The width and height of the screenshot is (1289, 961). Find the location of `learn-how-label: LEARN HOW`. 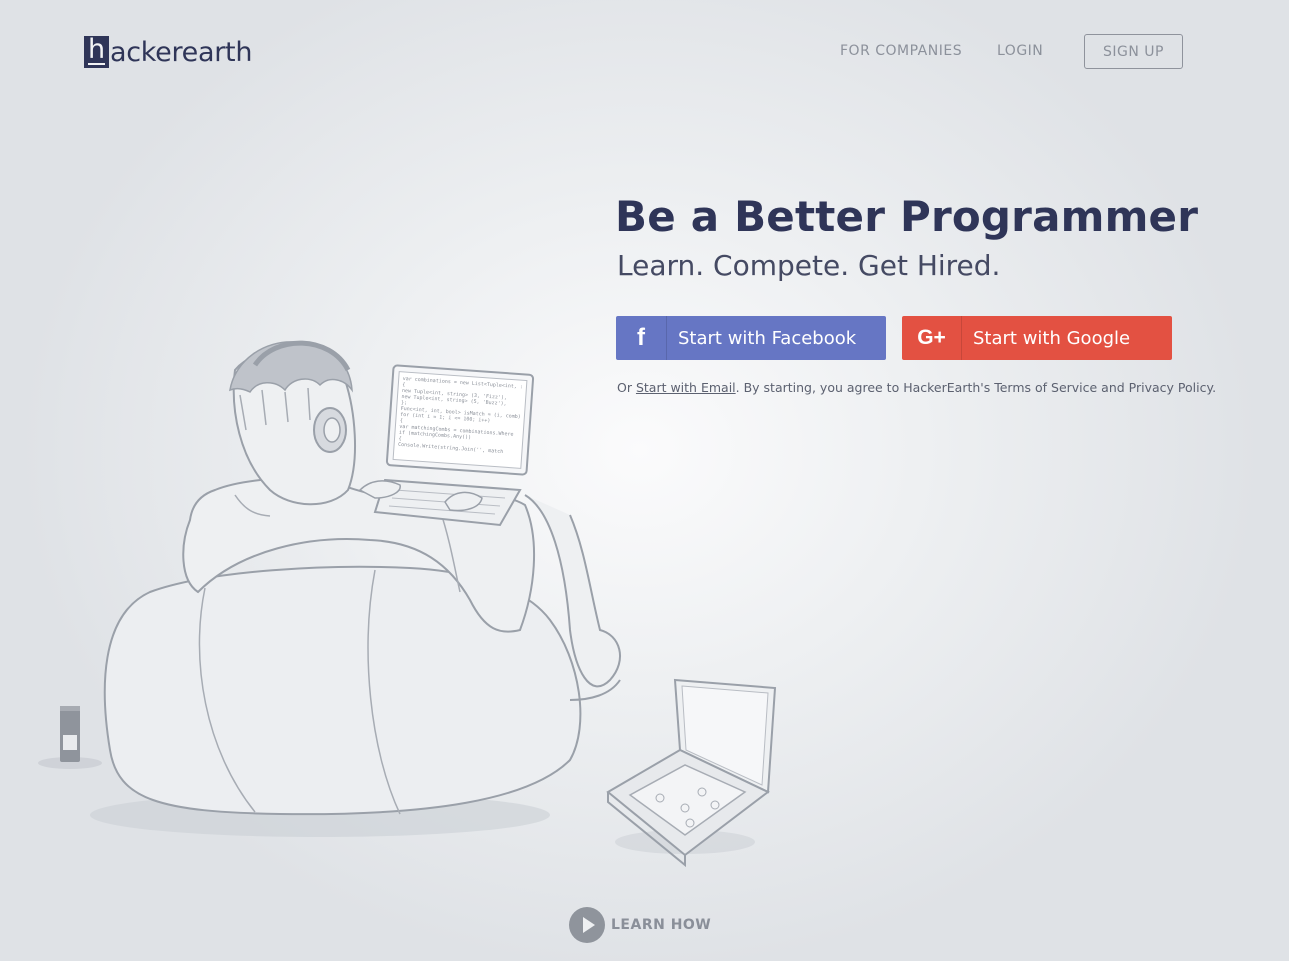

learn-how-label: LEARN HOW is located at coordinates (661, 925).